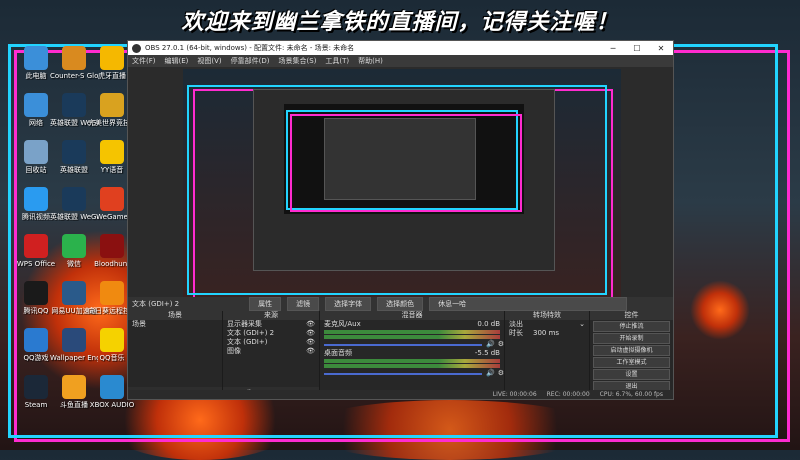 The image size is (800, 460). What do you see at coordinates (74, 246) in the screenshot?
I see `wechat-icon` at bounding box center [74, 246].